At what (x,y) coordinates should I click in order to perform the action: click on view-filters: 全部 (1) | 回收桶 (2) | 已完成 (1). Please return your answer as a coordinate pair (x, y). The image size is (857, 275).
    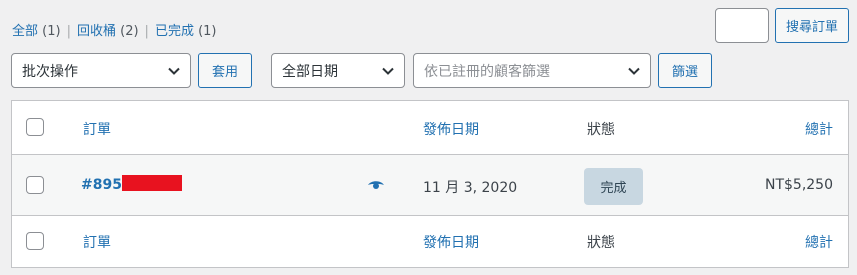
    Looking at the image, I should click on (114, 32).